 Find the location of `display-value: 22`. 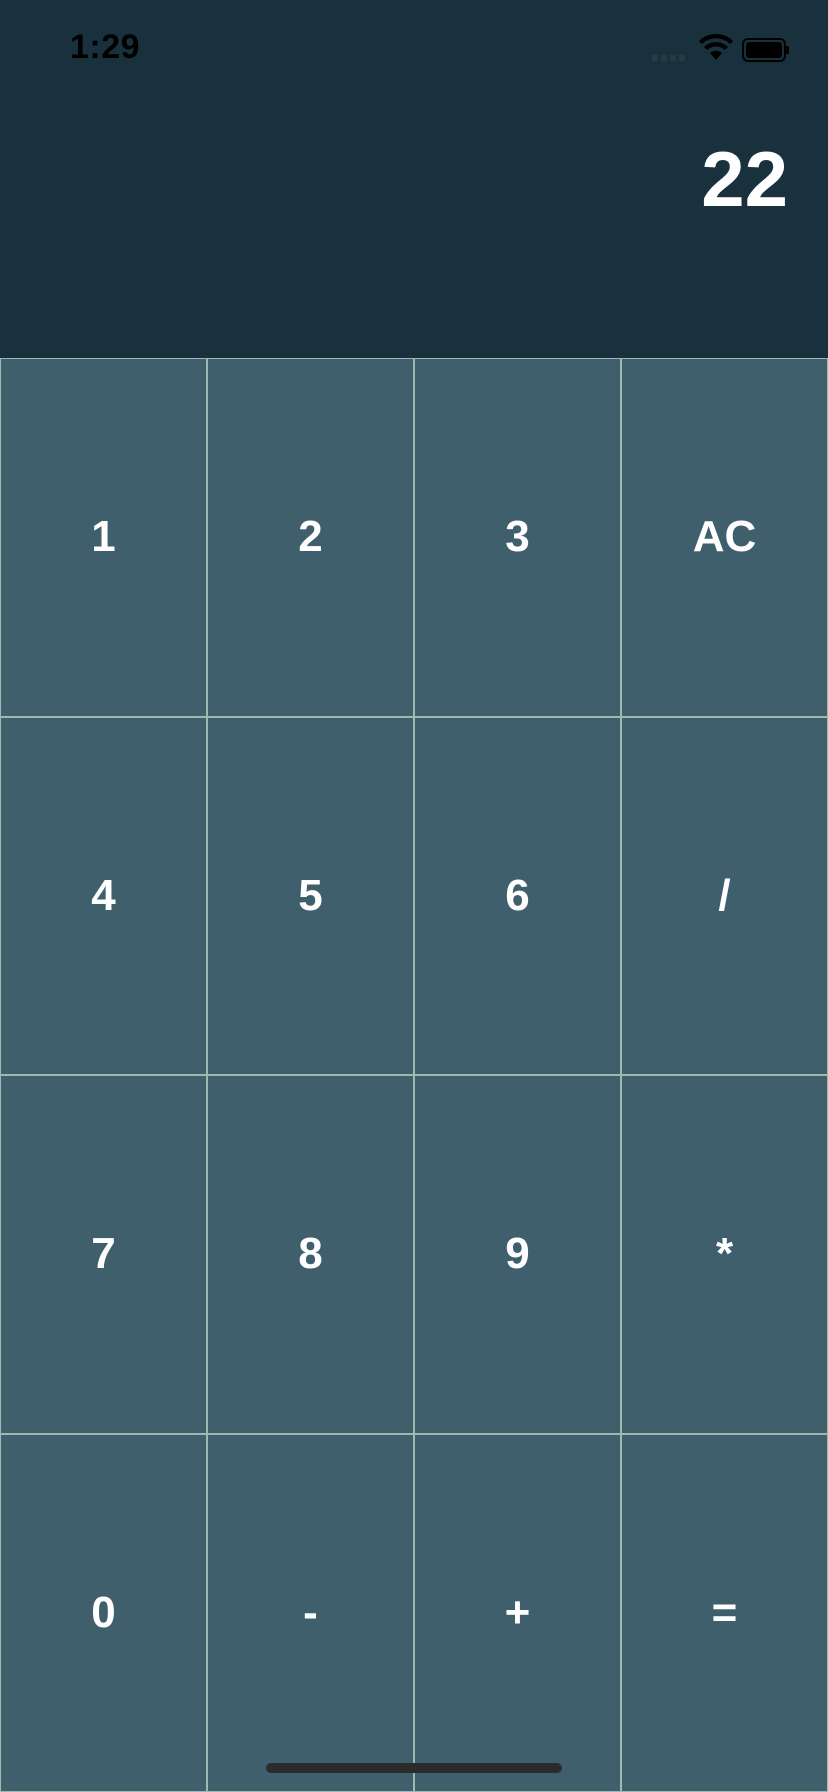

display-value: 22 is located at coordinates (744, 179).